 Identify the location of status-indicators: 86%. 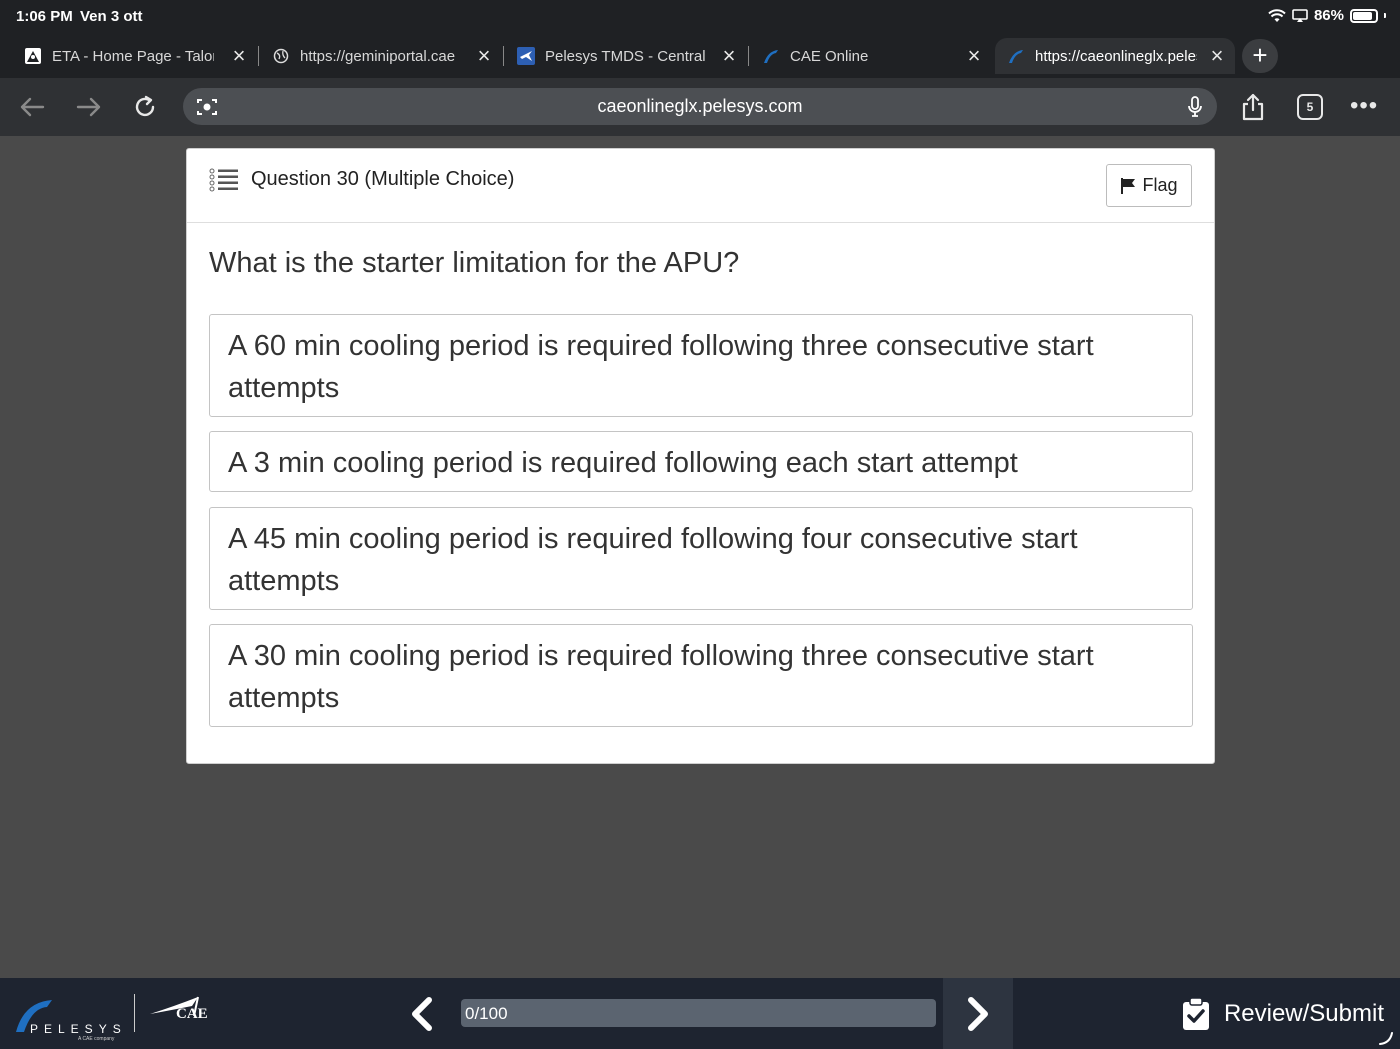
(1327, 15).